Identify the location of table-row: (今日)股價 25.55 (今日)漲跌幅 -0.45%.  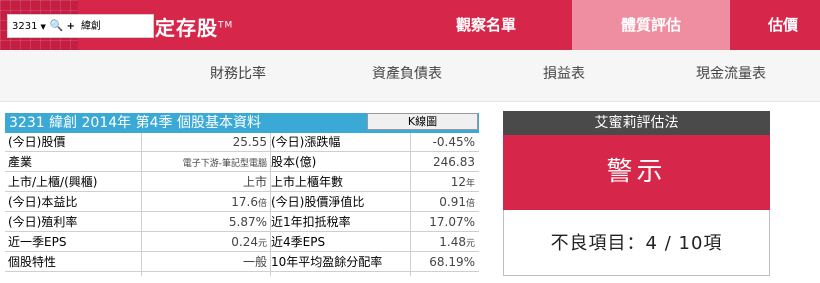
(242, 142).